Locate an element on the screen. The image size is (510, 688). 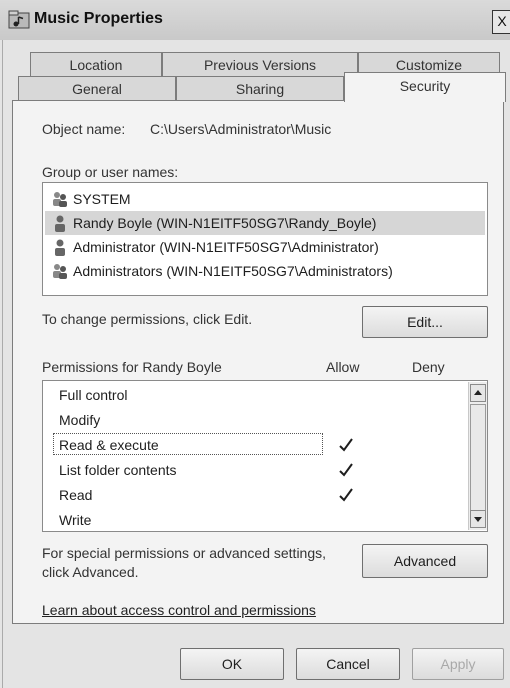
permission-name: Write is located at coordinates (75, 520).